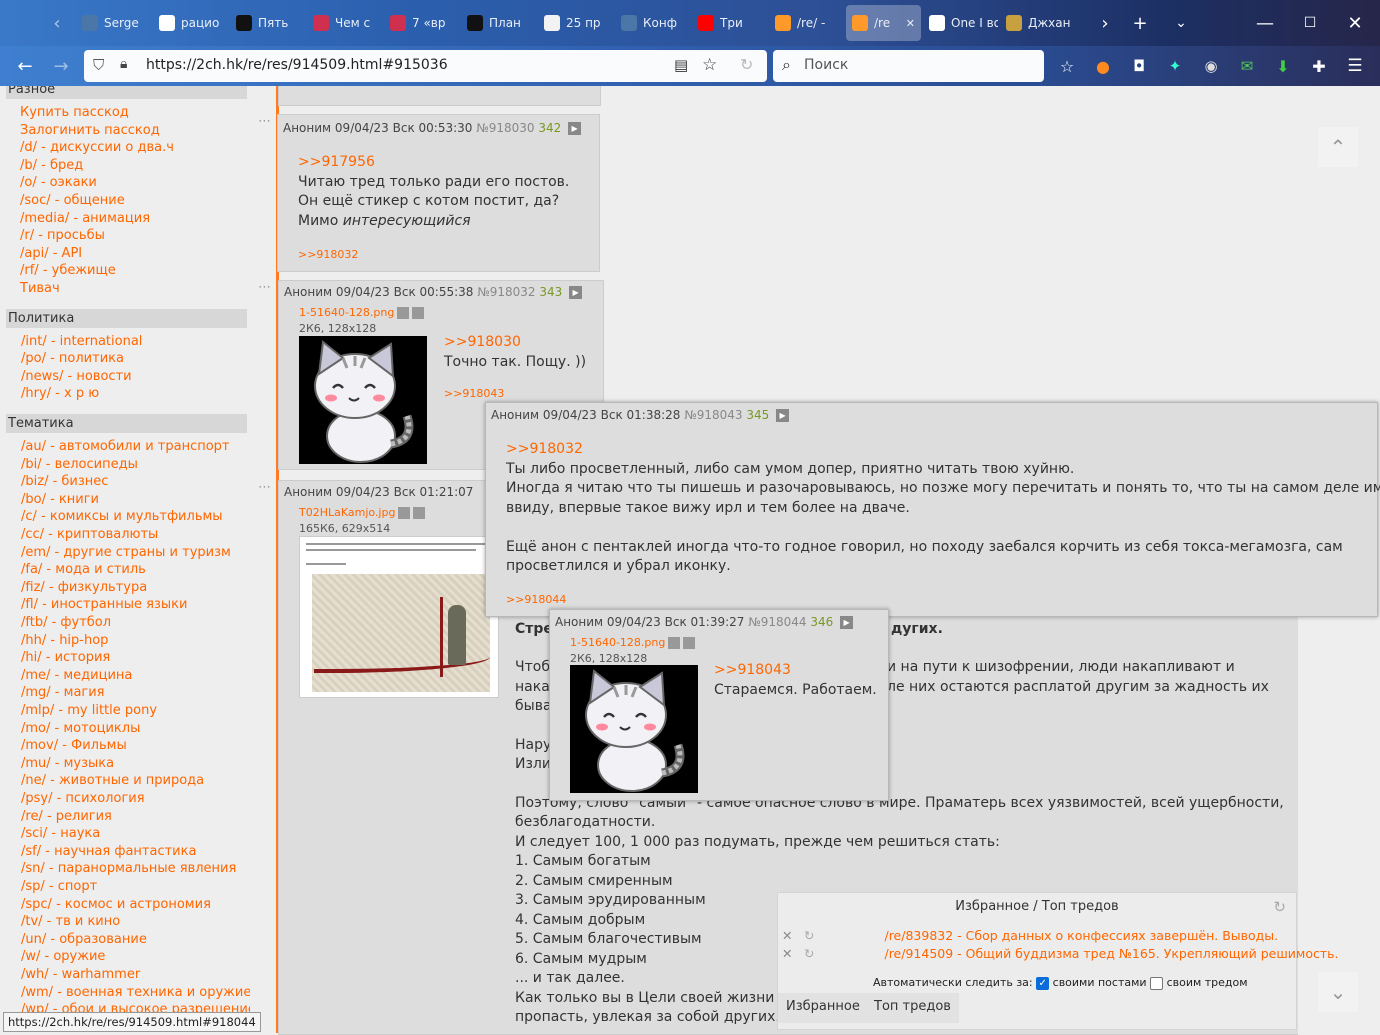 The height and width of the screenshot is (1035, 1380). Describe the element at coordinates (809, 953) in the screenshot. I see `refresh-icon: ↻` at that location.